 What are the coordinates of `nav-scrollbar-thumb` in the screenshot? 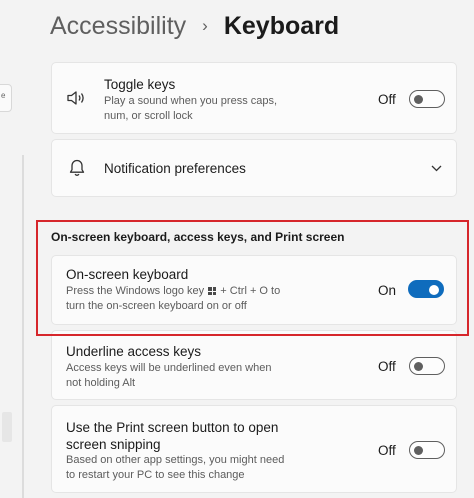 It's located at (7, 427).